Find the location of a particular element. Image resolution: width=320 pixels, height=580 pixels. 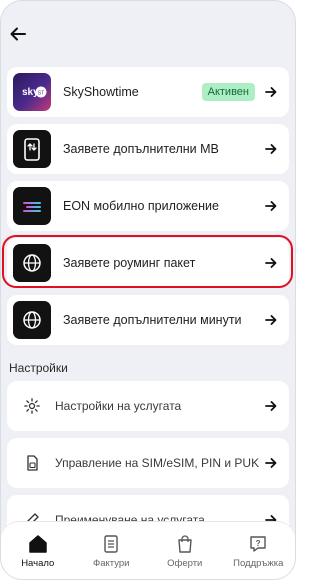

settings-section-title: Настройки is located at coordinates (38, 368).